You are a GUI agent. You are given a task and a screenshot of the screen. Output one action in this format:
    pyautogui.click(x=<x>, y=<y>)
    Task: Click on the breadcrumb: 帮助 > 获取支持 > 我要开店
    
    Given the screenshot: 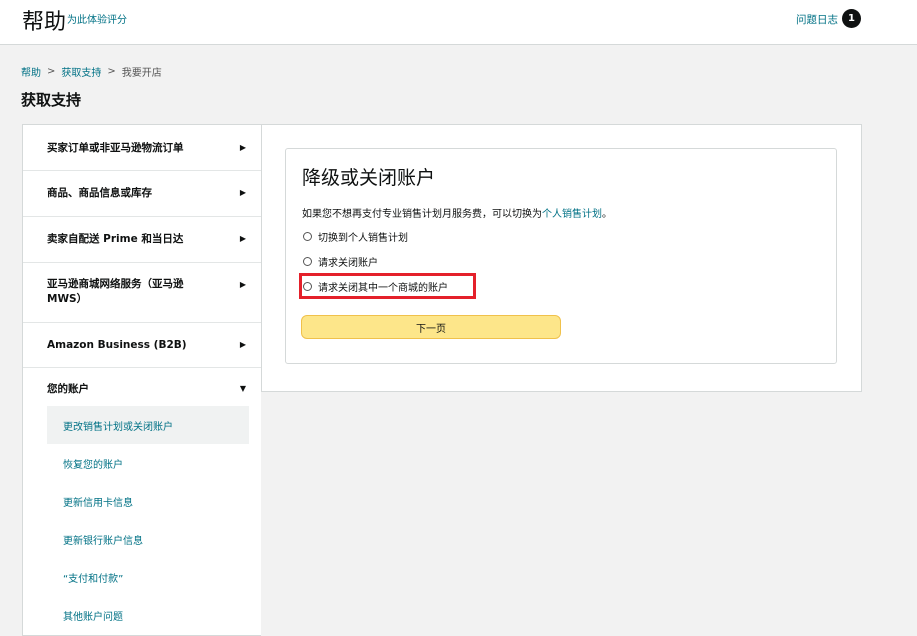 What is the action you would take?
    pyautogui.click(x=91, y=71)
    